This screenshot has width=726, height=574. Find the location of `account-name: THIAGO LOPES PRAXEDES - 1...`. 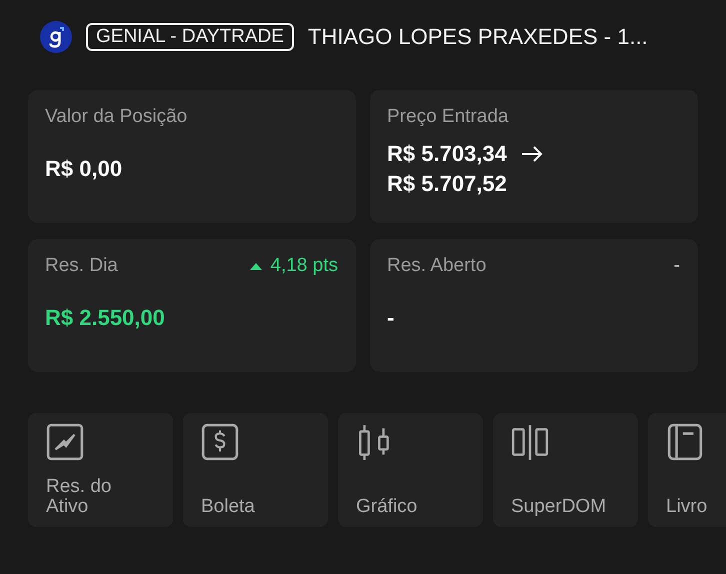

account-name: THIAGO LOPES PRAXEDES - 1... is located at coordinates (478, 37).